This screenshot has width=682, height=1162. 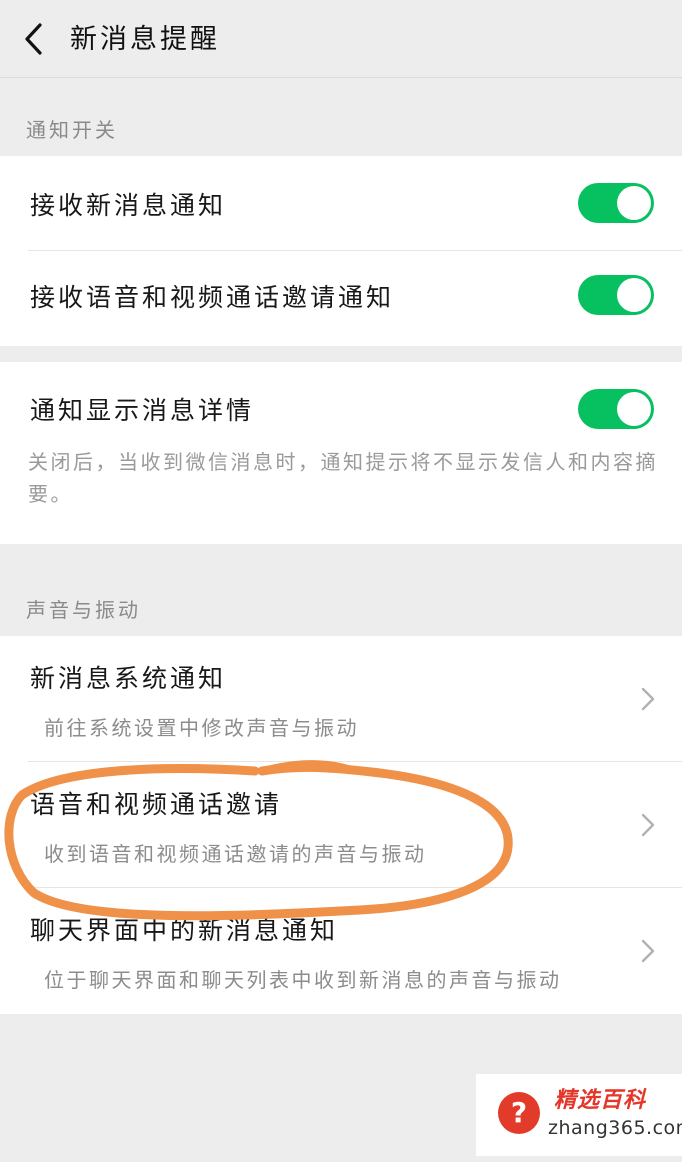 I want to click on show-detail-toggle, so click(x=616, y=409).